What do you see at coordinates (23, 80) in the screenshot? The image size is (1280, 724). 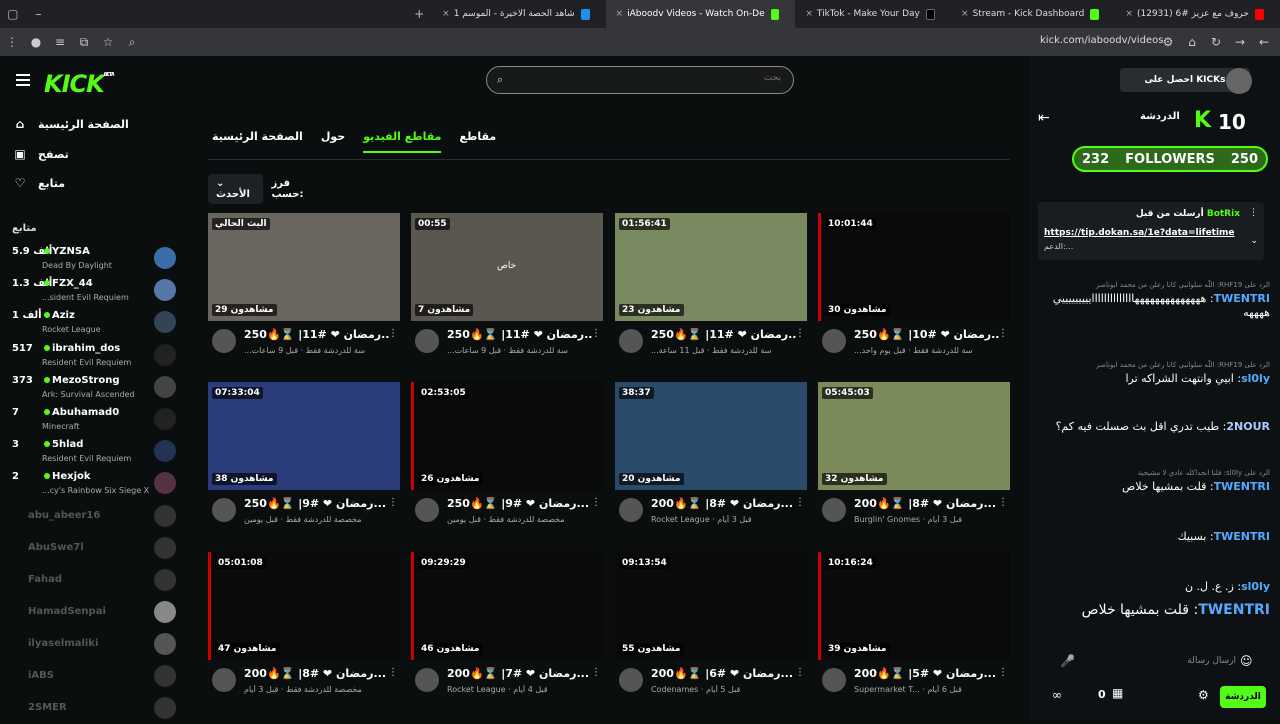 I see `hamburger-menu-icon` at bounding box center [23, 80].